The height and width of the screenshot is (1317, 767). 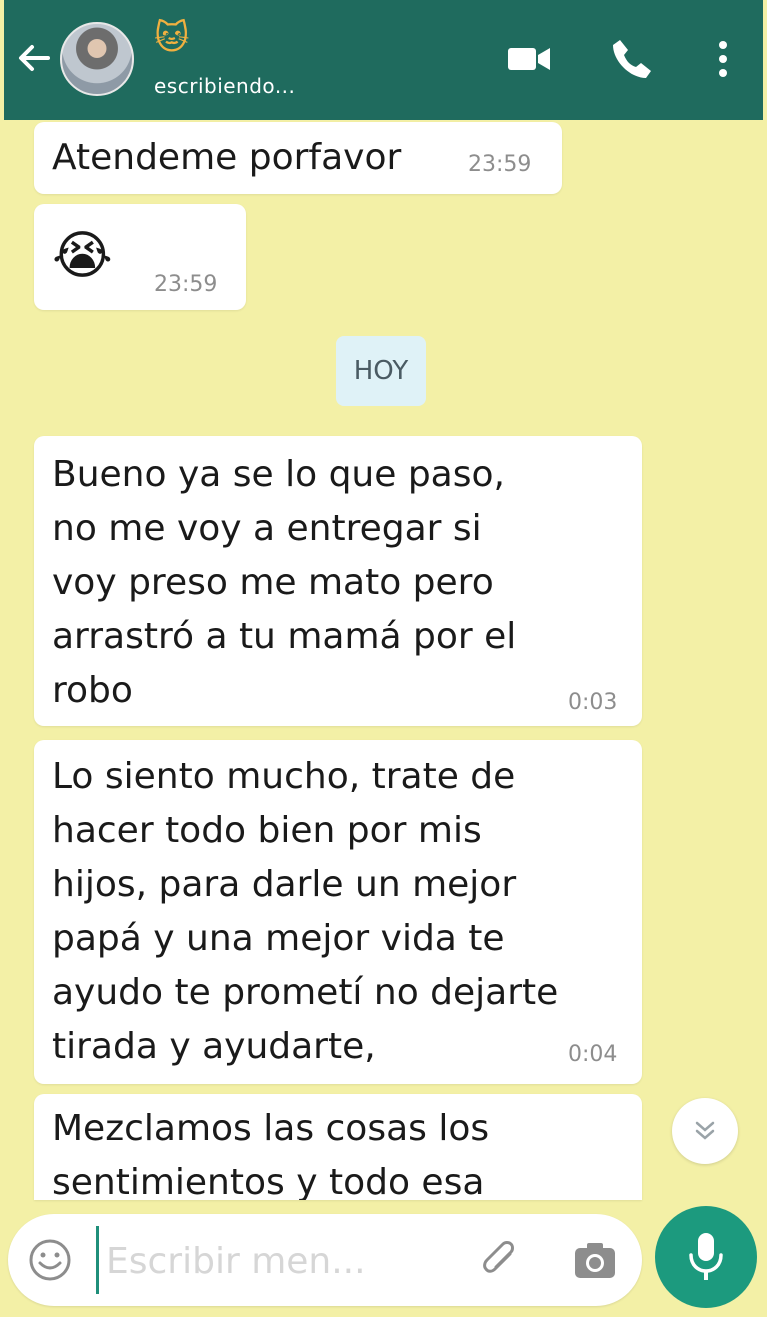 I want to click on message-text: Atendeme porfavor, so click(x=227, y=157).